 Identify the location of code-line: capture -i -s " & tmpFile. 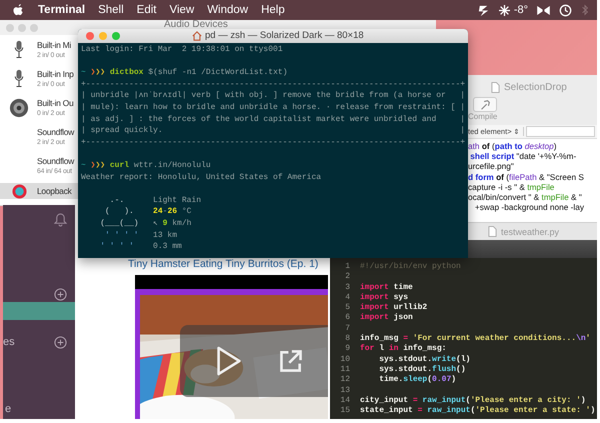
(512, 187).